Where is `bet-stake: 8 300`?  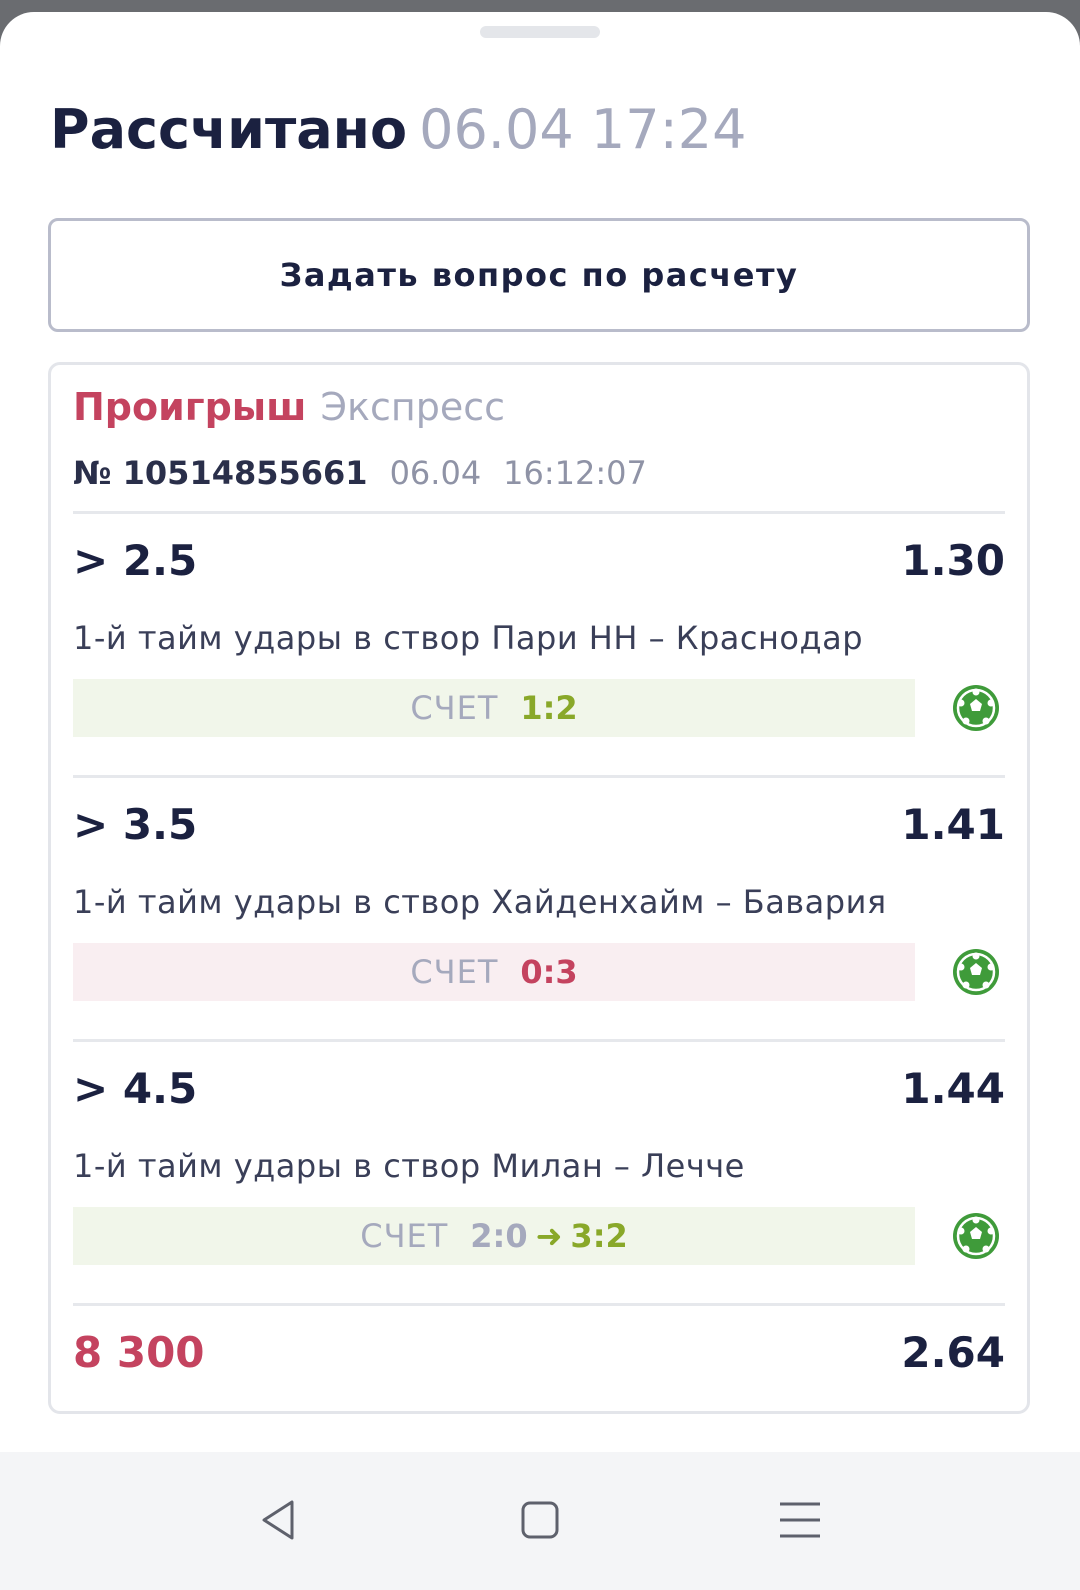 bet-stake: 8 300 is located at coordinates (139, 1352).